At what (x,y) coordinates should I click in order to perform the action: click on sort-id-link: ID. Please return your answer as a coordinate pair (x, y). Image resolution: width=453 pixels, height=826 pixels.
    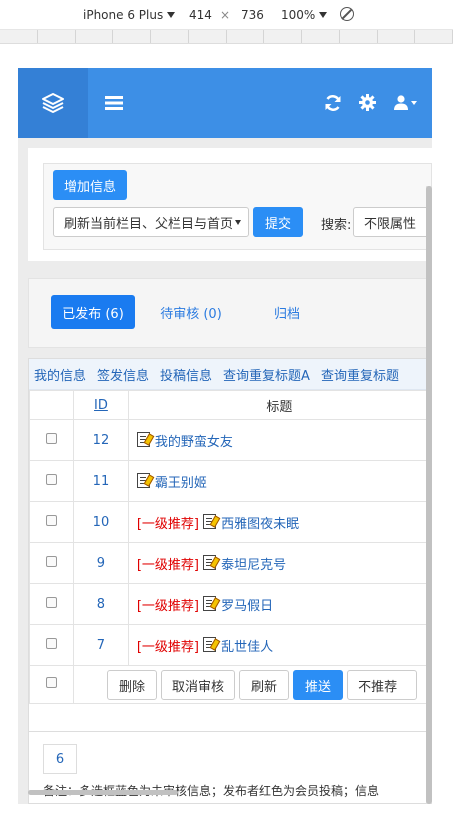
    Looking at the image, I should click on (101, 405).